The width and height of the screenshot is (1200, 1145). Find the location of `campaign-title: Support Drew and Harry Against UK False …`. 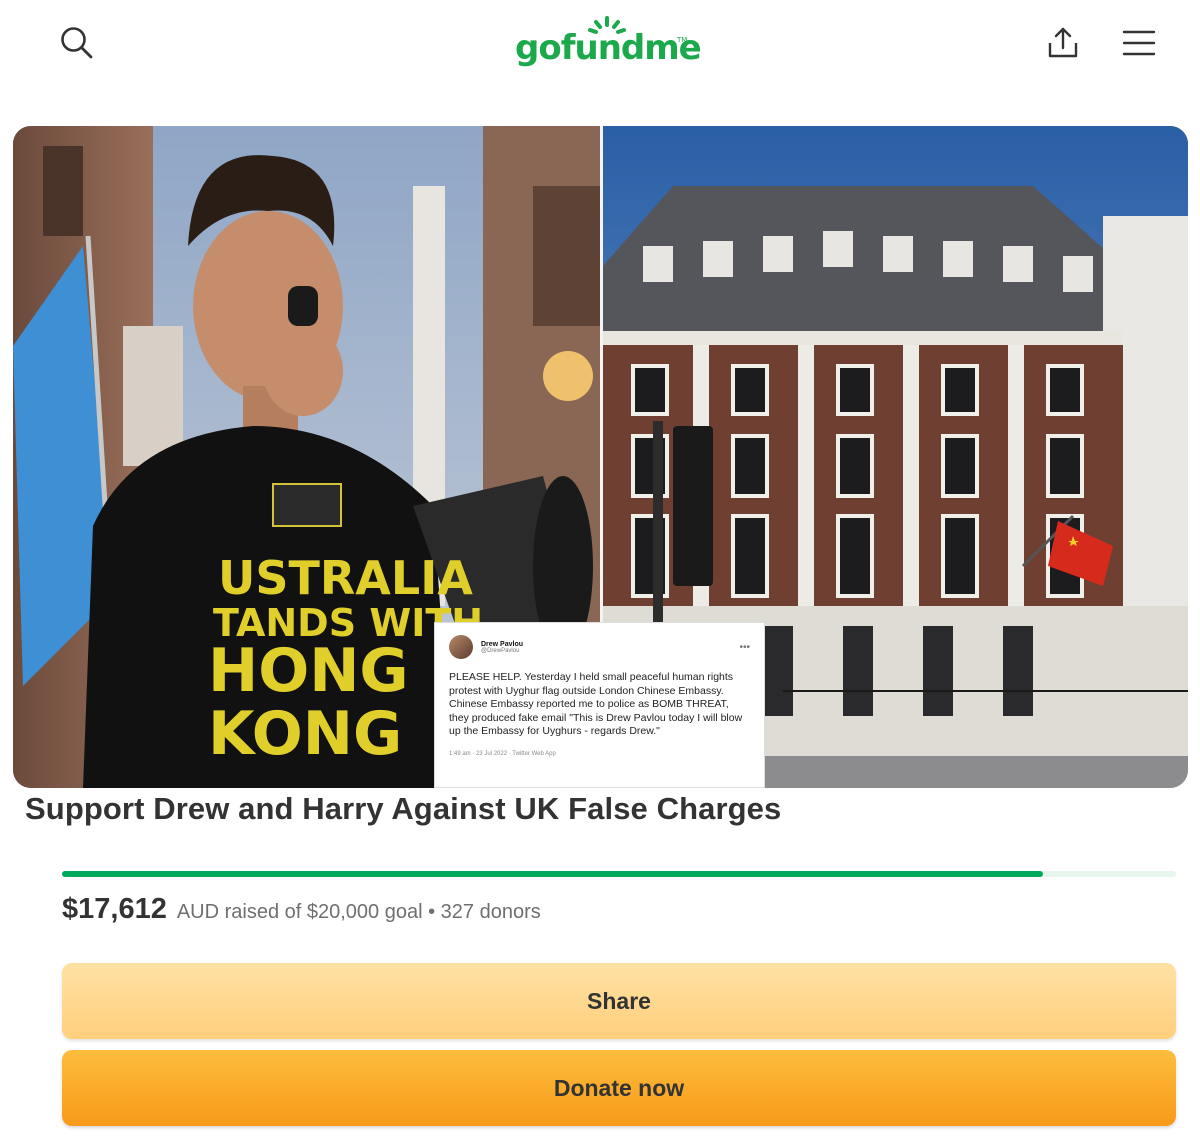

campaign-title: Support Drew and Harry Against UK False … is located at coordinates (403, 808).